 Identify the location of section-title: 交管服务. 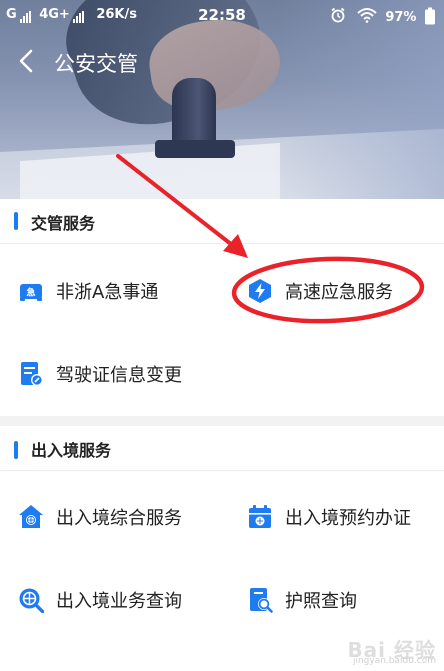
(63, 223).